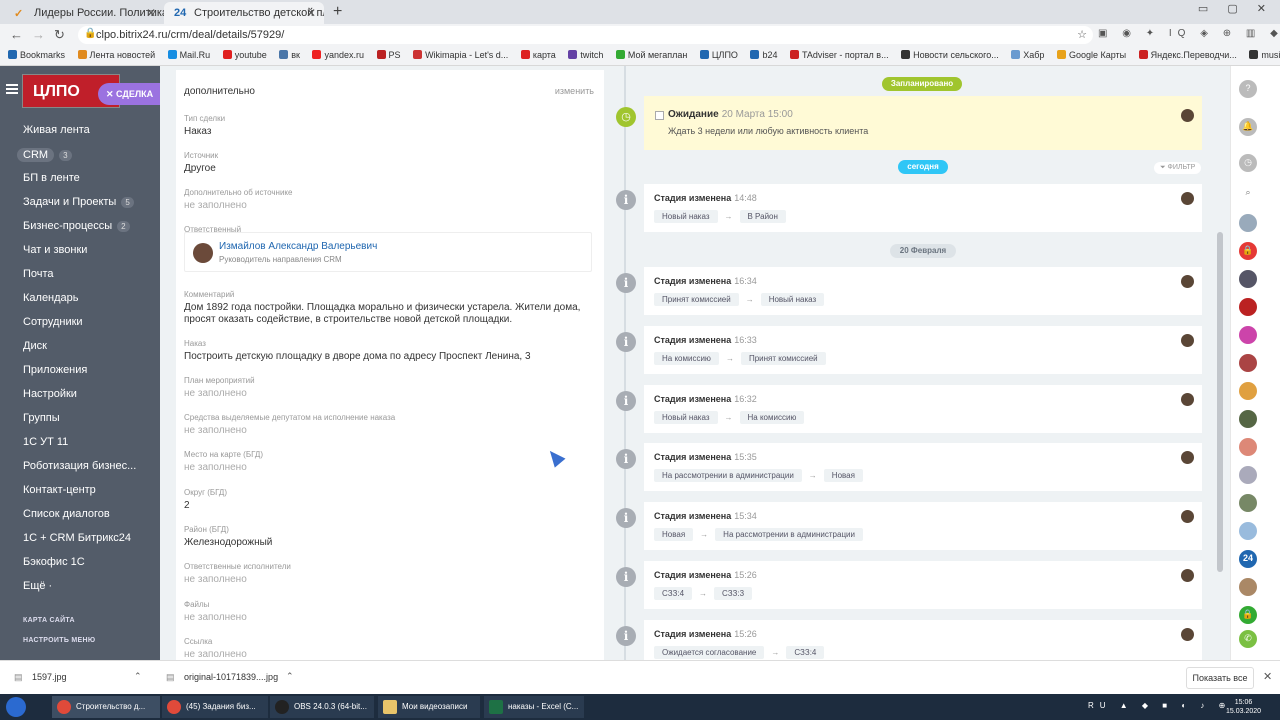 The image size is (1280, 720). Describe the element at coordinates (138, 676) in the screenshot. I see `chevron-up-icon: ⌃` at that location.